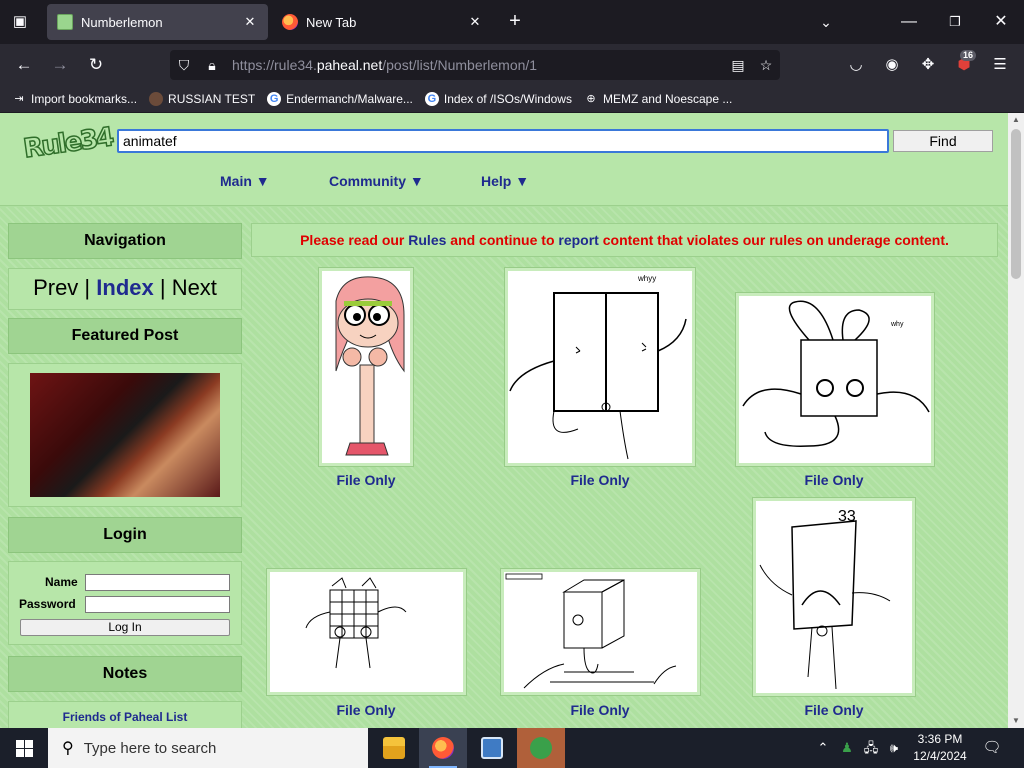  Describe the element at coordinates (202, 99) in the screenshot. I see `bookmark-russian-test: RUSSIAN TEST` at that location.